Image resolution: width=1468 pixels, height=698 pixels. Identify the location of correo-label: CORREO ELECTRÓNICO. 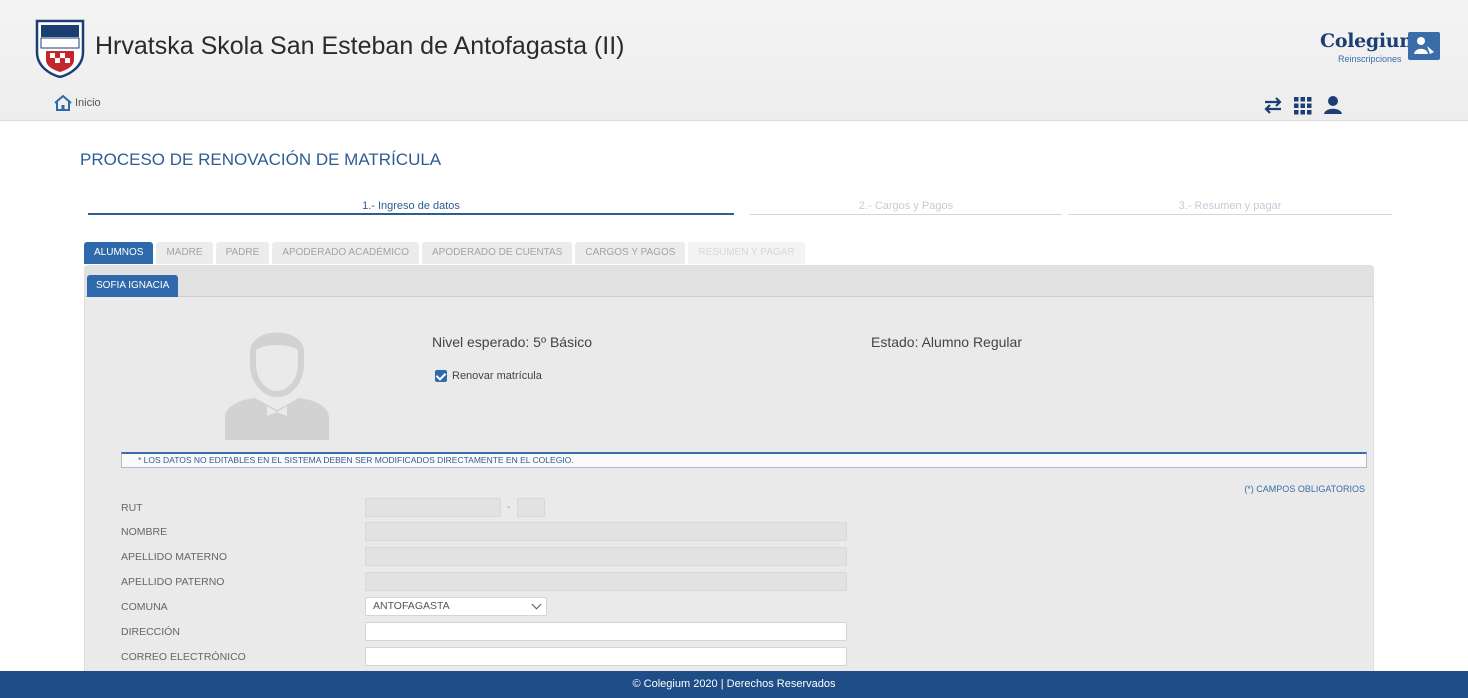
(183, 657).